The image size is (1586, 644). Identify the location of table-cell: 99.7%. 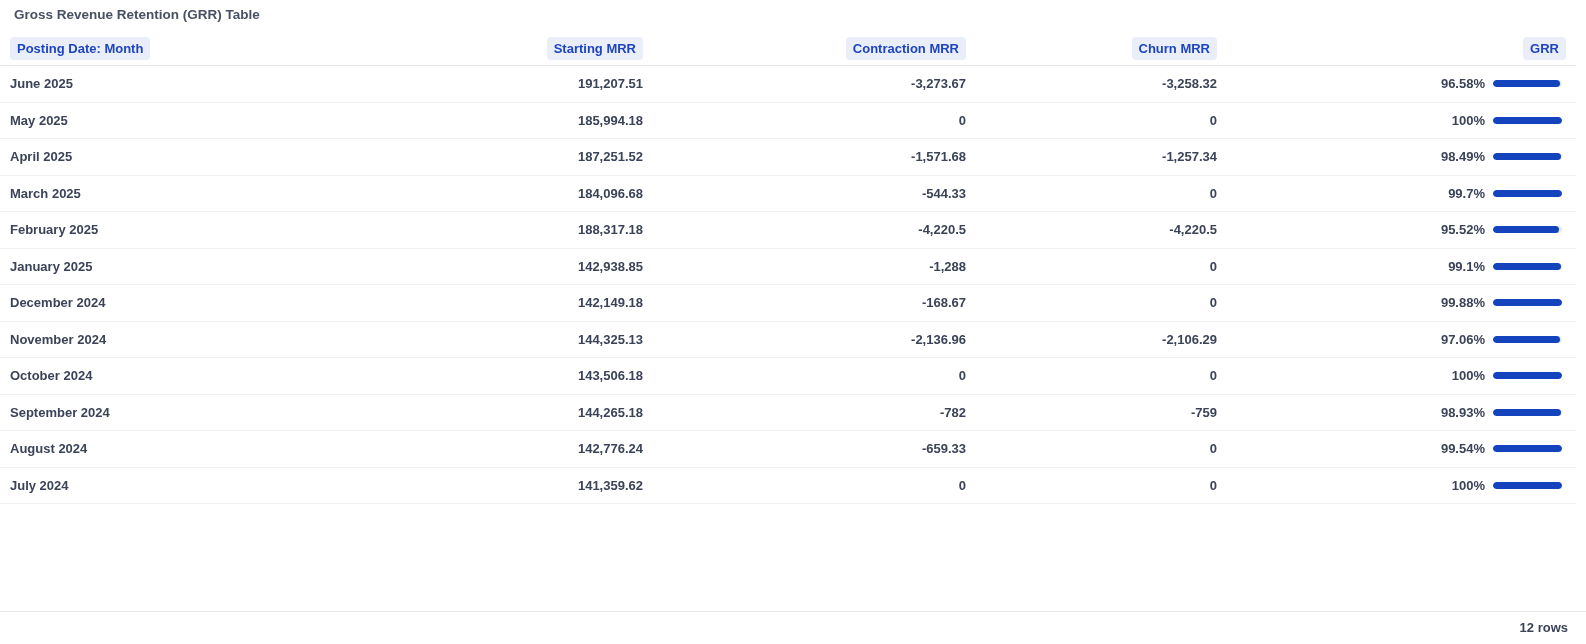
(1466, 193).